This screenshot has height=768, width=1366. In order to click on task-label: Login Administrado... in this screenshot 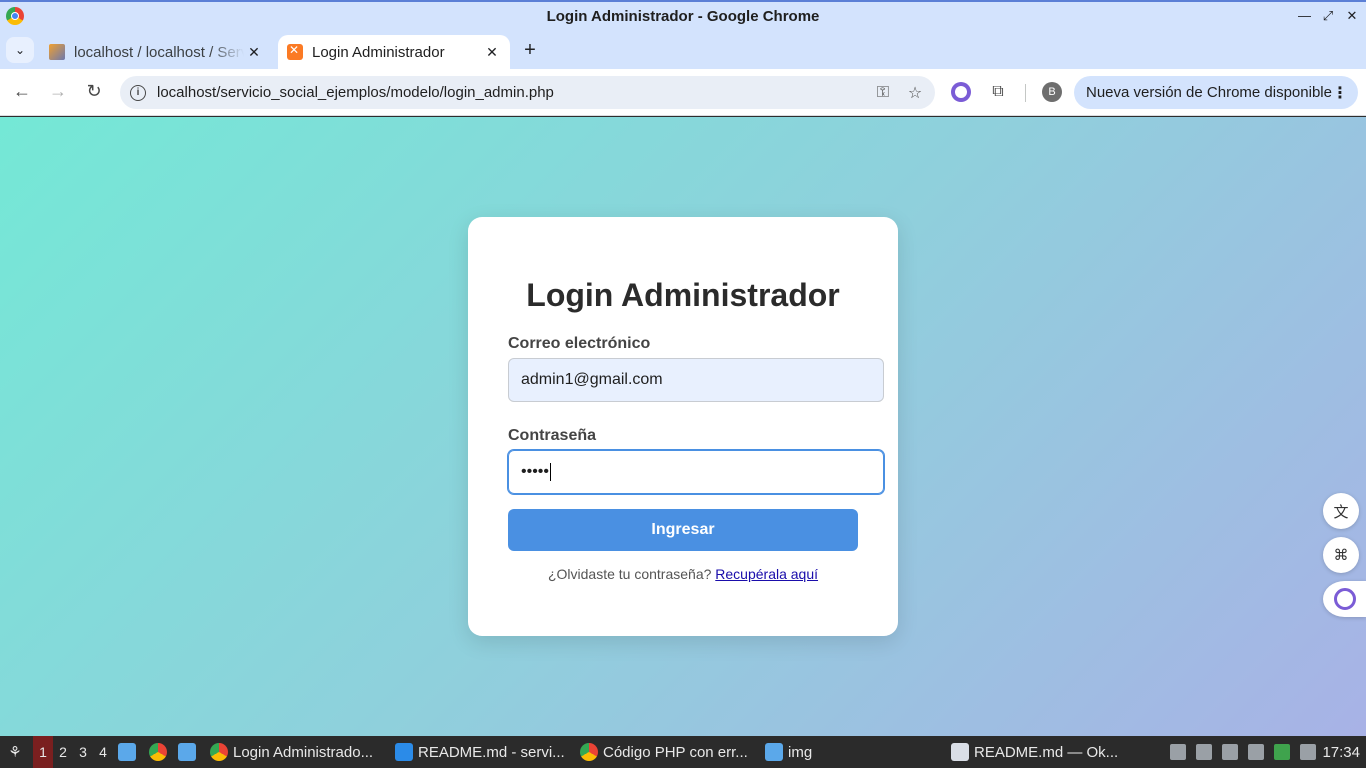, I will do `click(303, 752)`.